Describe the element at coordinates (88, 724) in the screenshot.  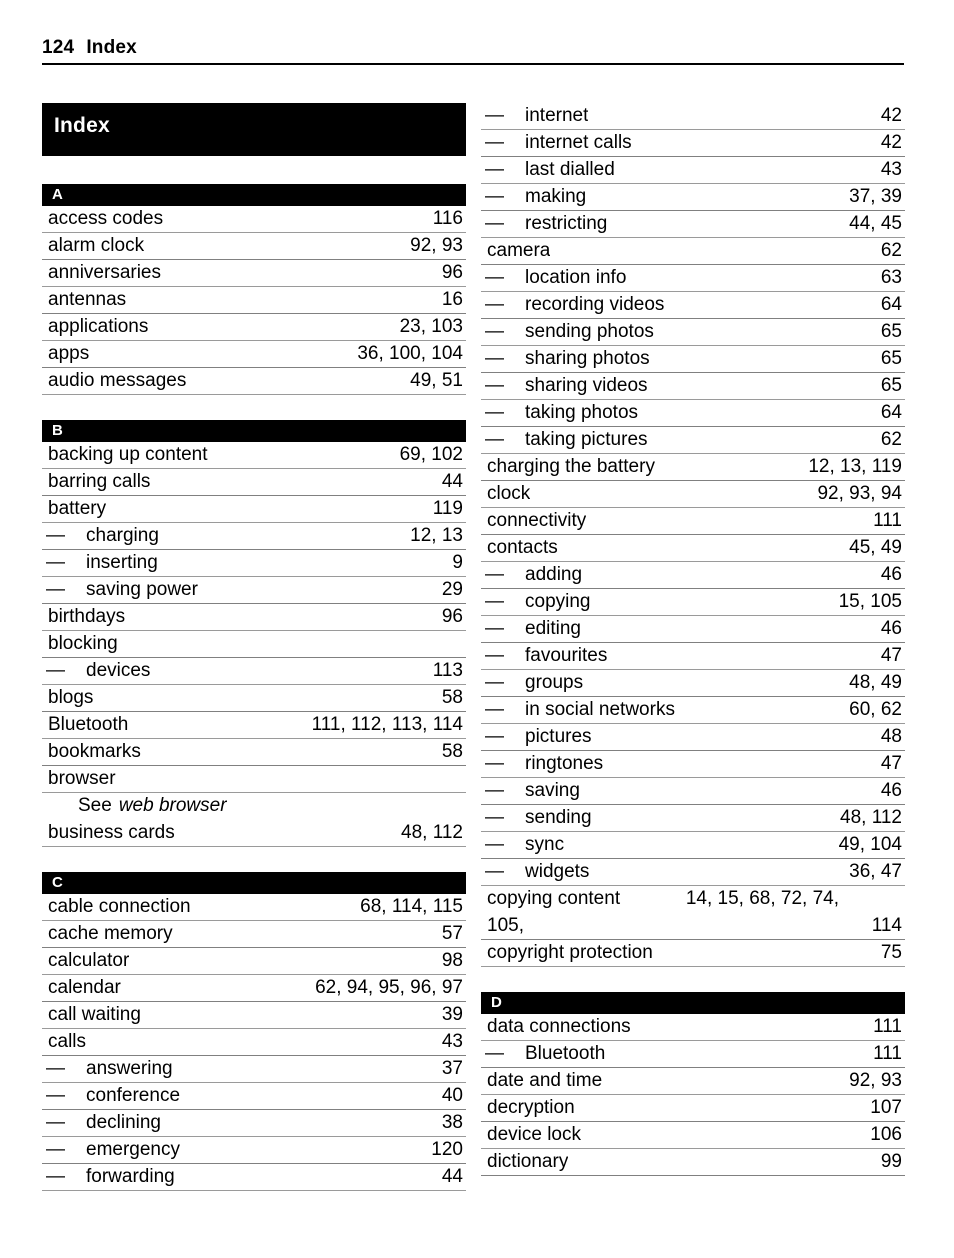
I see `index-entry-term: Bluetooth` at that location.